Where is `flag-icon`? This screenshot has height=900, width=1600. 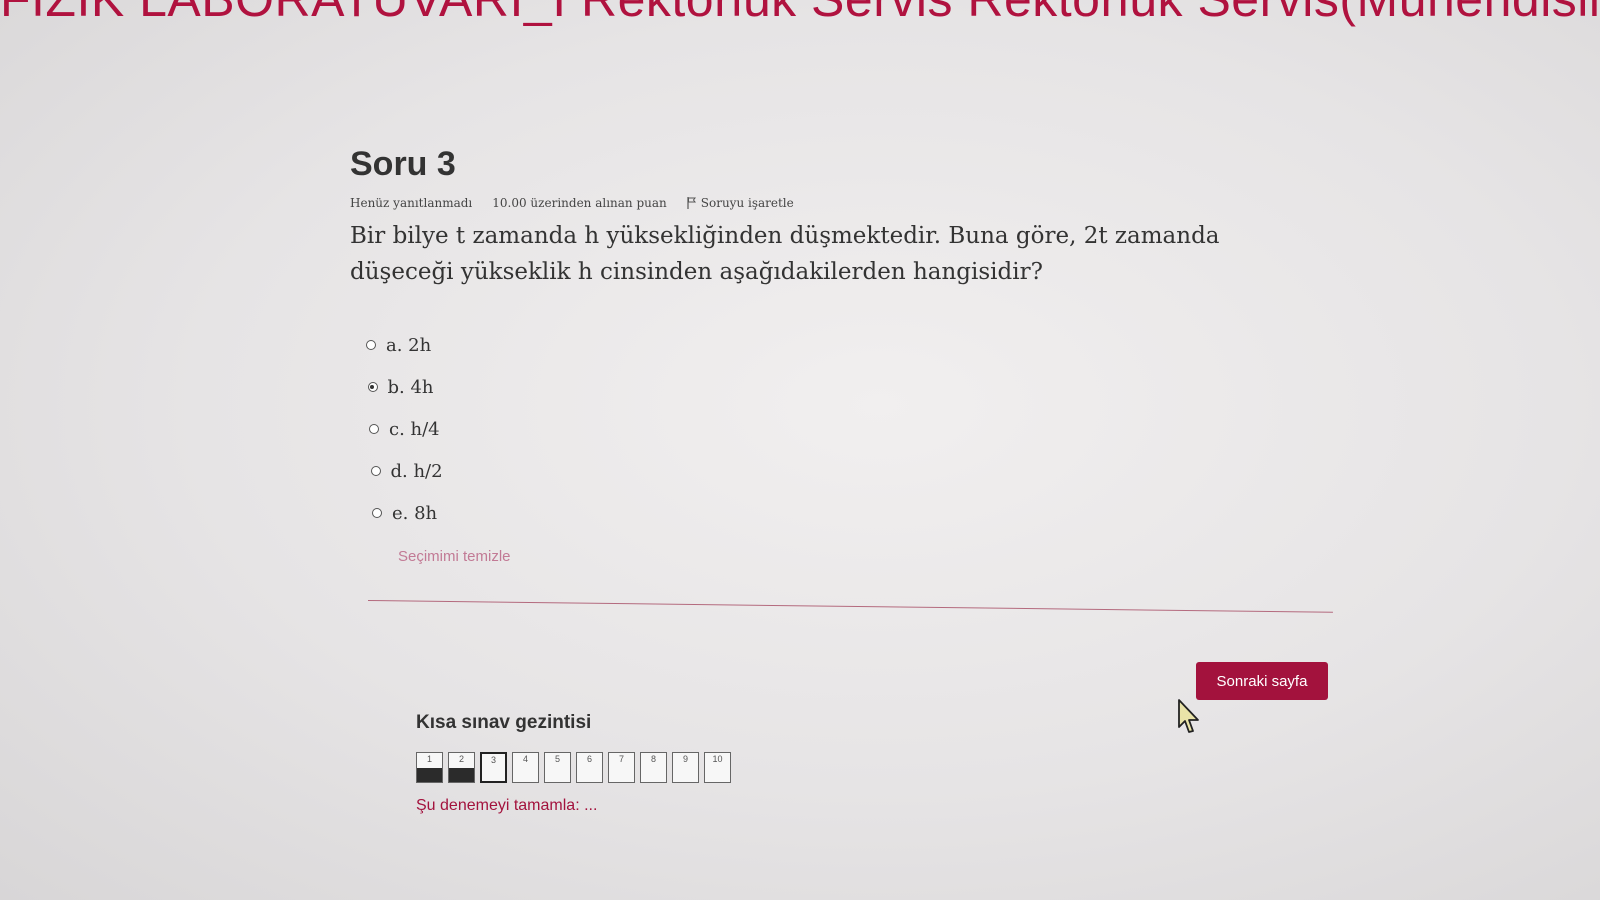
flag-icon is located at coordinates (691, 203).